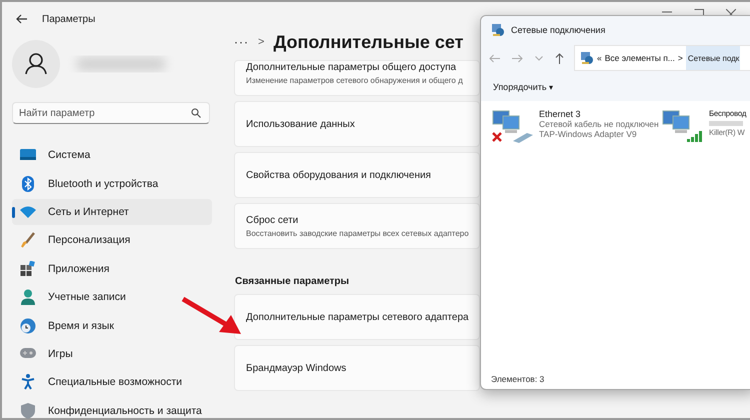  I want to click on up-arrow-icon, so click(559, 58).